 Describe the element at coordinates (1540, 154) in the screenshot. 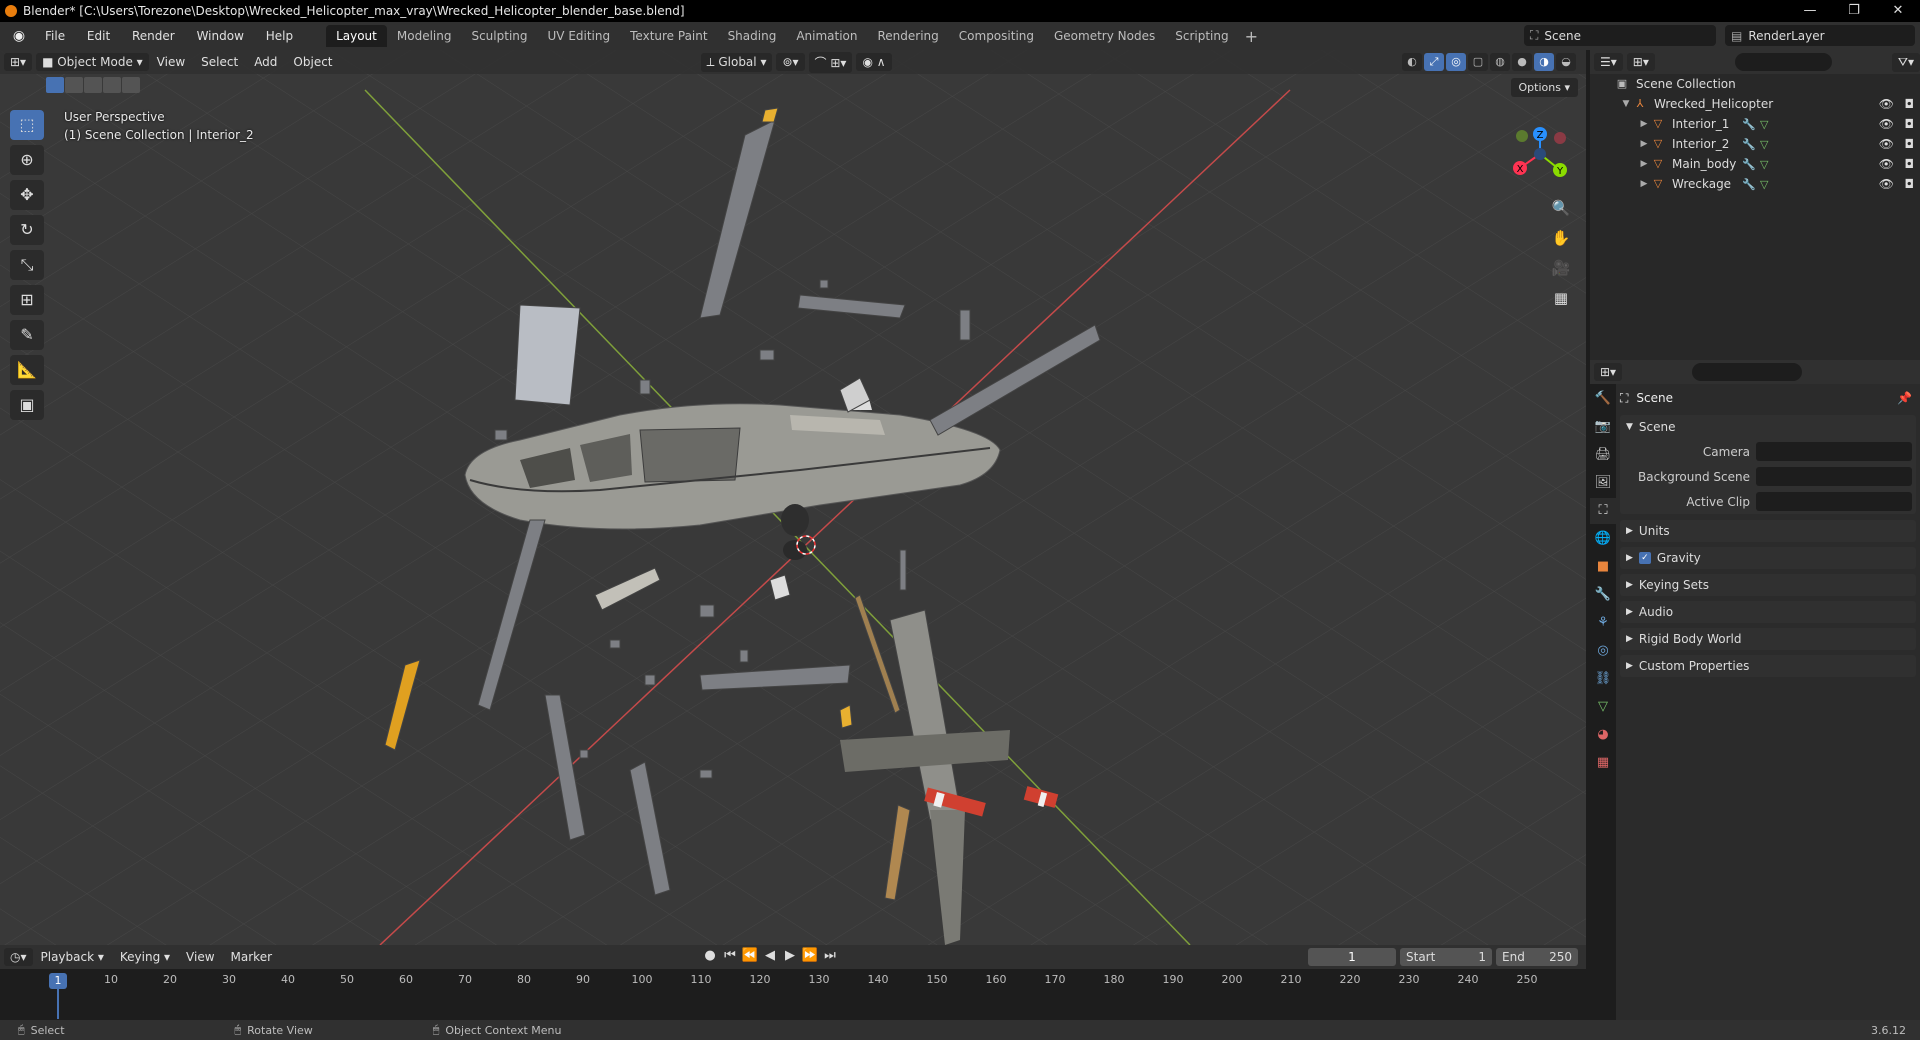

I see `navigation-gizmo: X Y Z` at that location.